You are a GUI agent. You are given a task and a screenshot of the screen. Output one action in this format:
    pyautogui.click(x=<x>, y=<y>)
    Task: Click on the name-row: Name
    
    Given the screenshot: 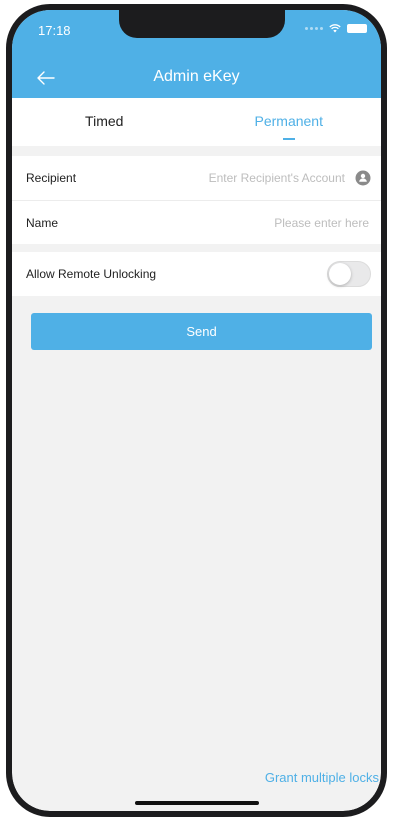 What is the action you would take?
    pyautogui.click(x=196, y=222)
    